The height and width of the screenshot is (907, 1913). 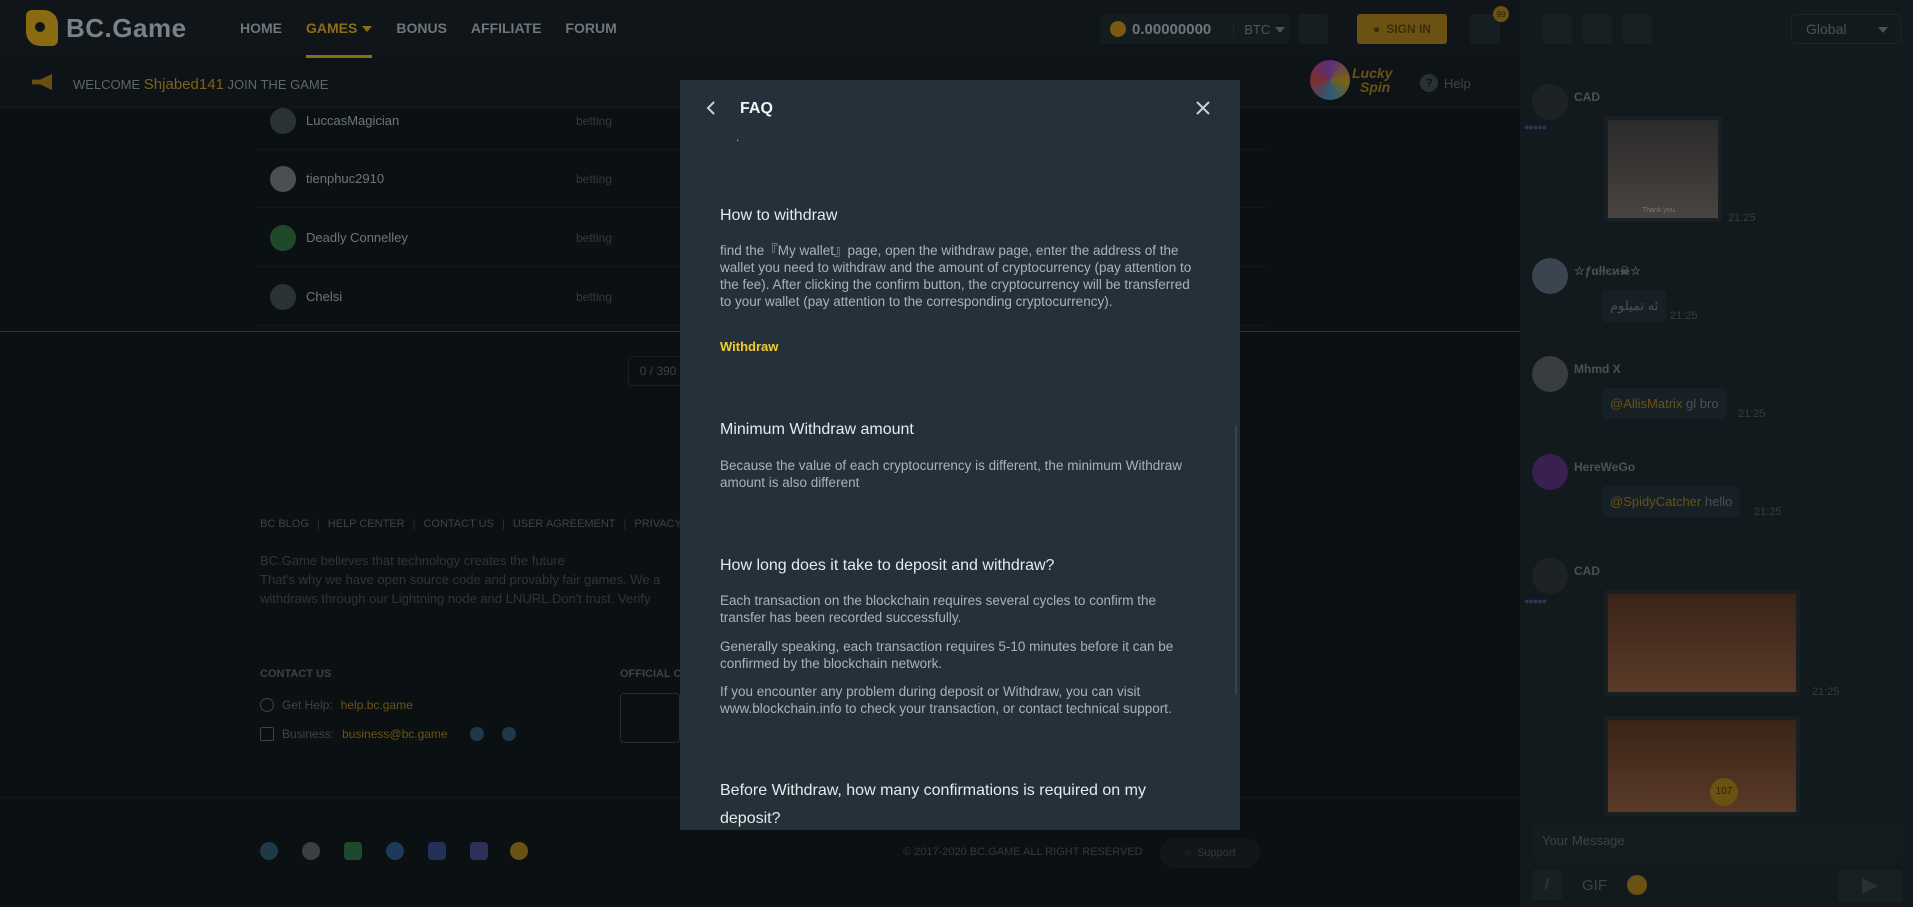 What do you see at coordinates (960, 109) in the screenshot?
I see `modal-header: FAQ` at bounding box center [960, 109].